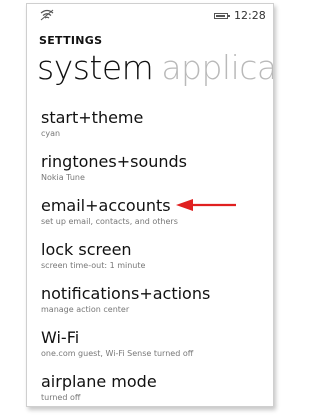  I want to click on item-title: airplane mode, so click(99, 381).